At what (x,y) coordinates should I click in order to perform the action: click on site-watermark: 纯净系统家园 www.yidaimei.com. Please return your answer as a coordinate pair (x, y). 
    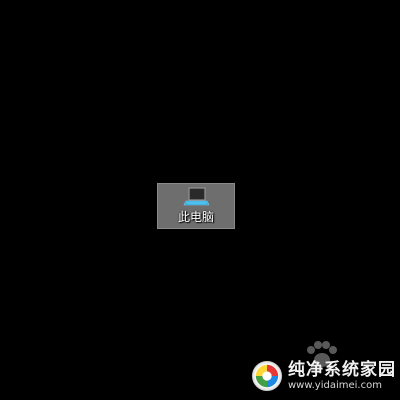
    Looking at the image, I should click on (324, 376).